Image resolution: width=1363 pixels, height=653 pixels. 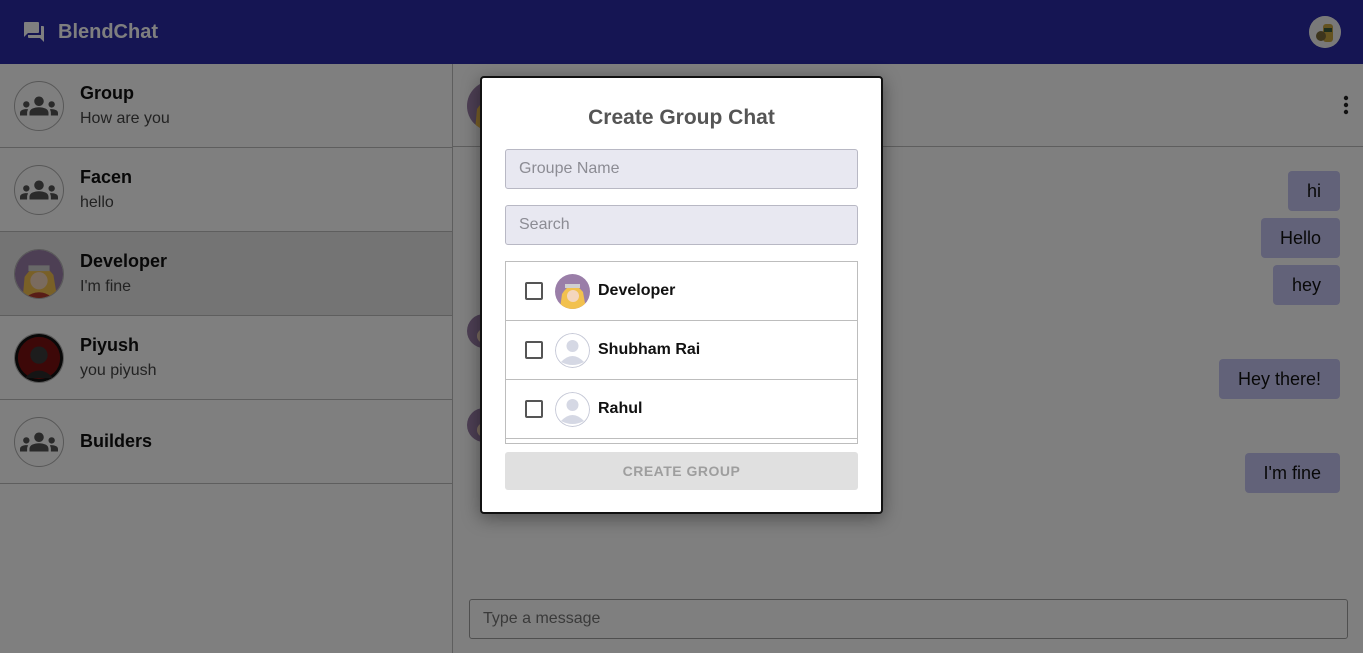 What do you see at coordinates (681, 225) in the screenshot?
I see `user-search-input` at bounding box center [681, 225].